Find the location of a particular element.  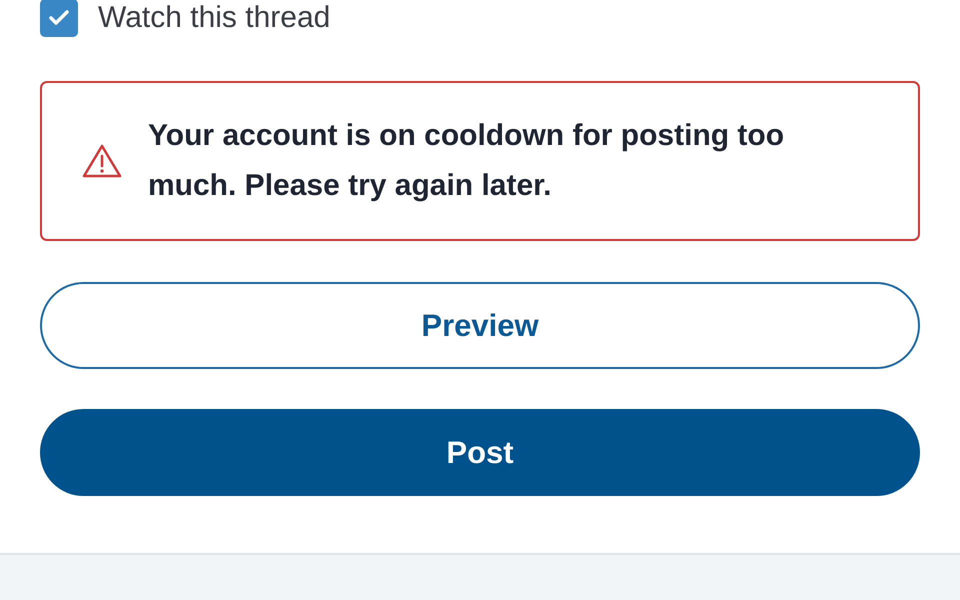

warning-icon is located at coordinates (102, 161).